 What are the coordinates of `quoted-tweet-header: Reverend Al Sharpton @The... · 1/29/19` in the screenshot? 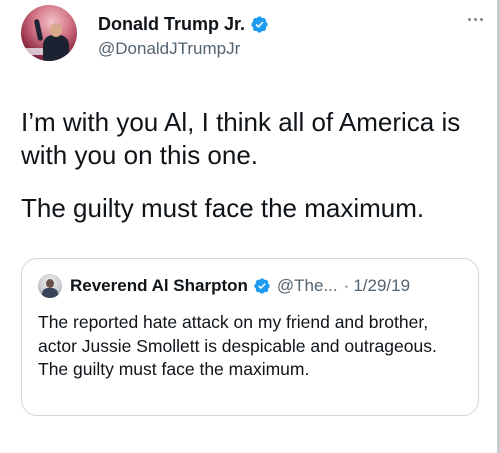 It's located at (240, 286).